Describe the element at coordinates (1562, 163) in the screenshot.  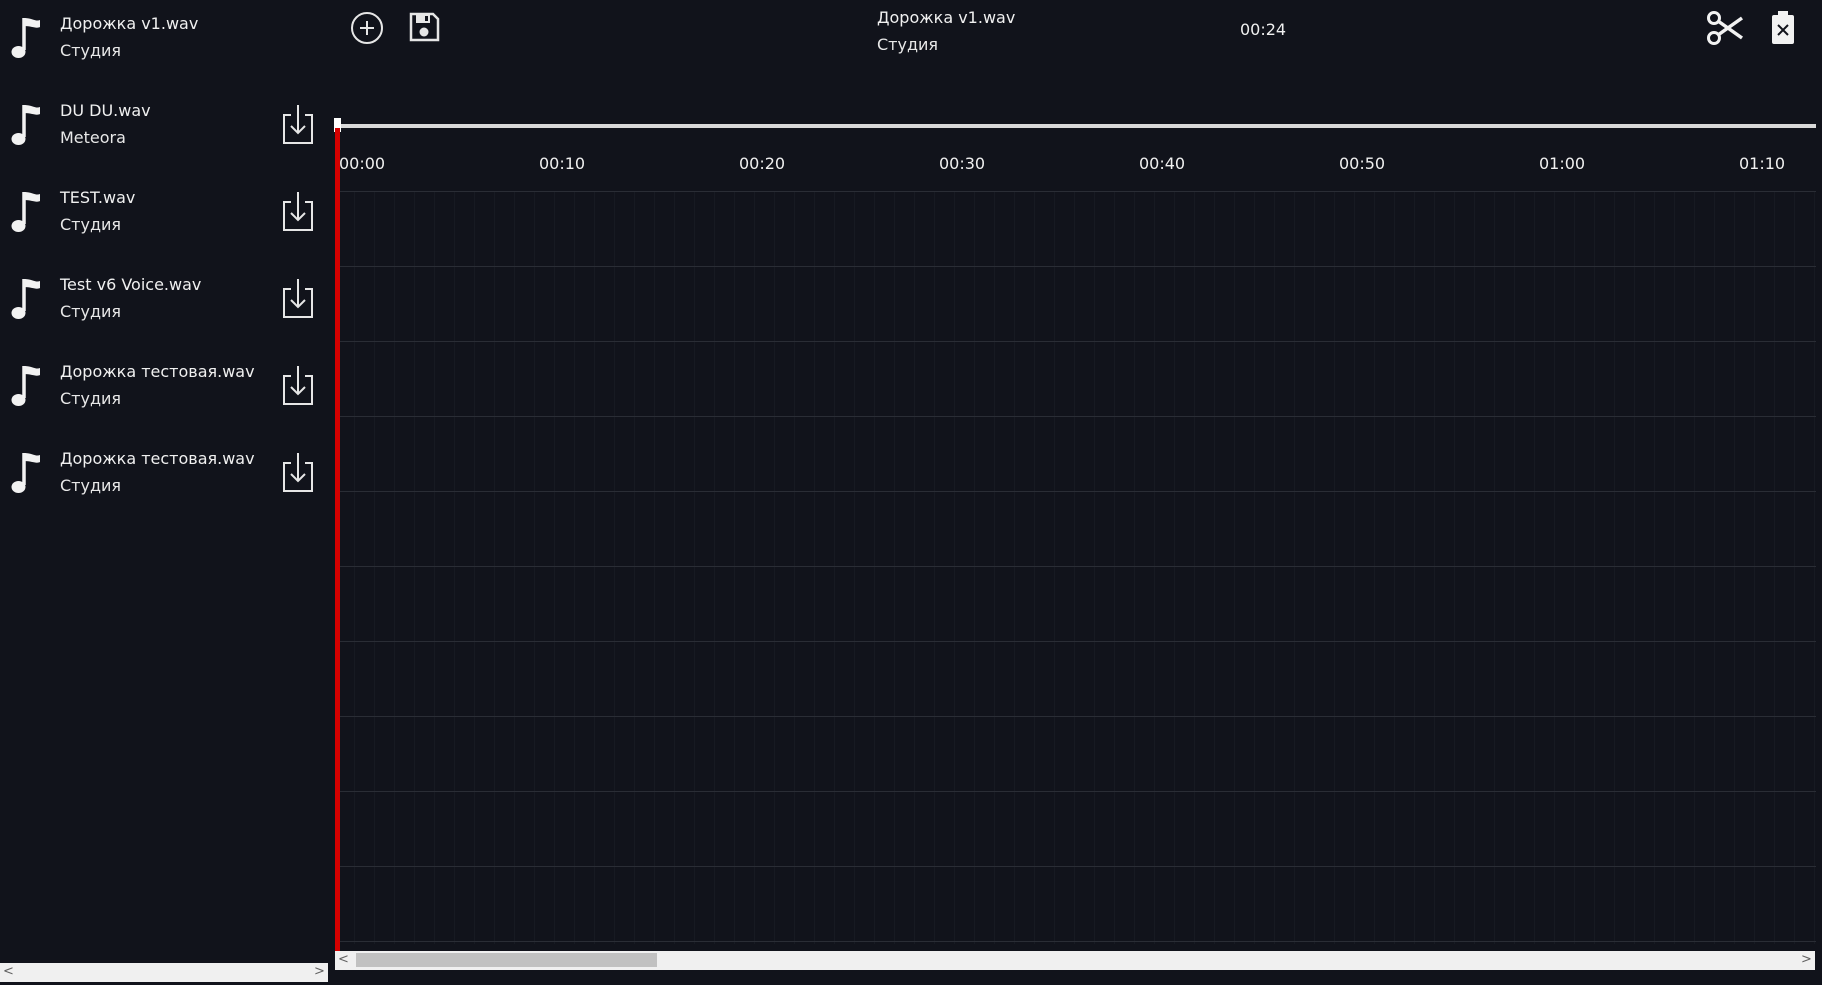
I see `time-tick: 01:00` at that location.